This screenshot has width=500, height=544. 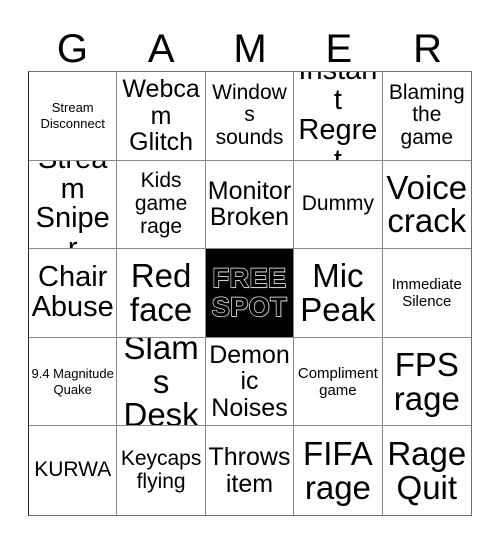 I want to click on bingo-cell-label: 9.4 Magnitude Quake, so click(x=72, y=381).